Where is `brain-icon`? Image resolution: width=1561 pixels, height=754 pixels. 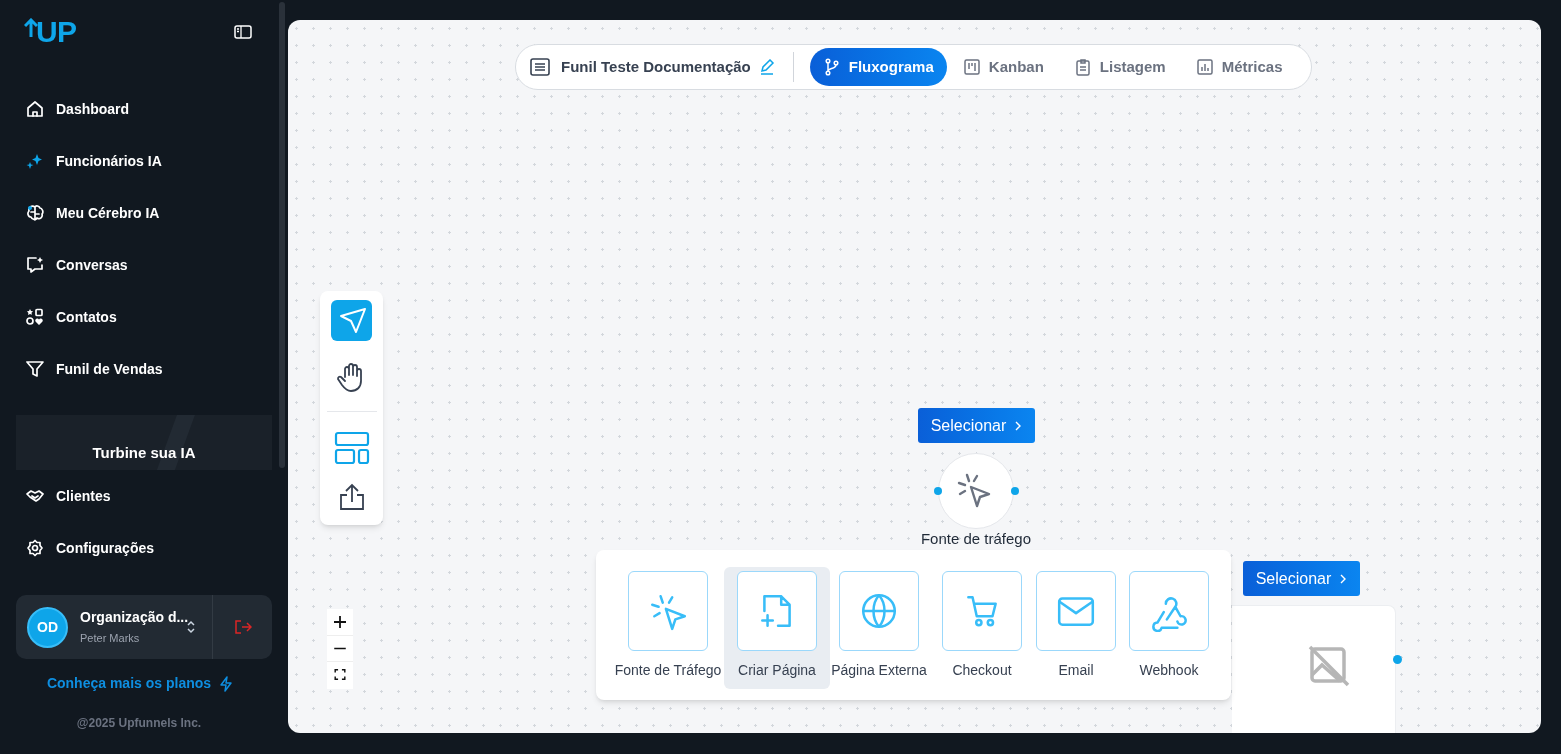
brain-icon is located at coordinates (35, 213).